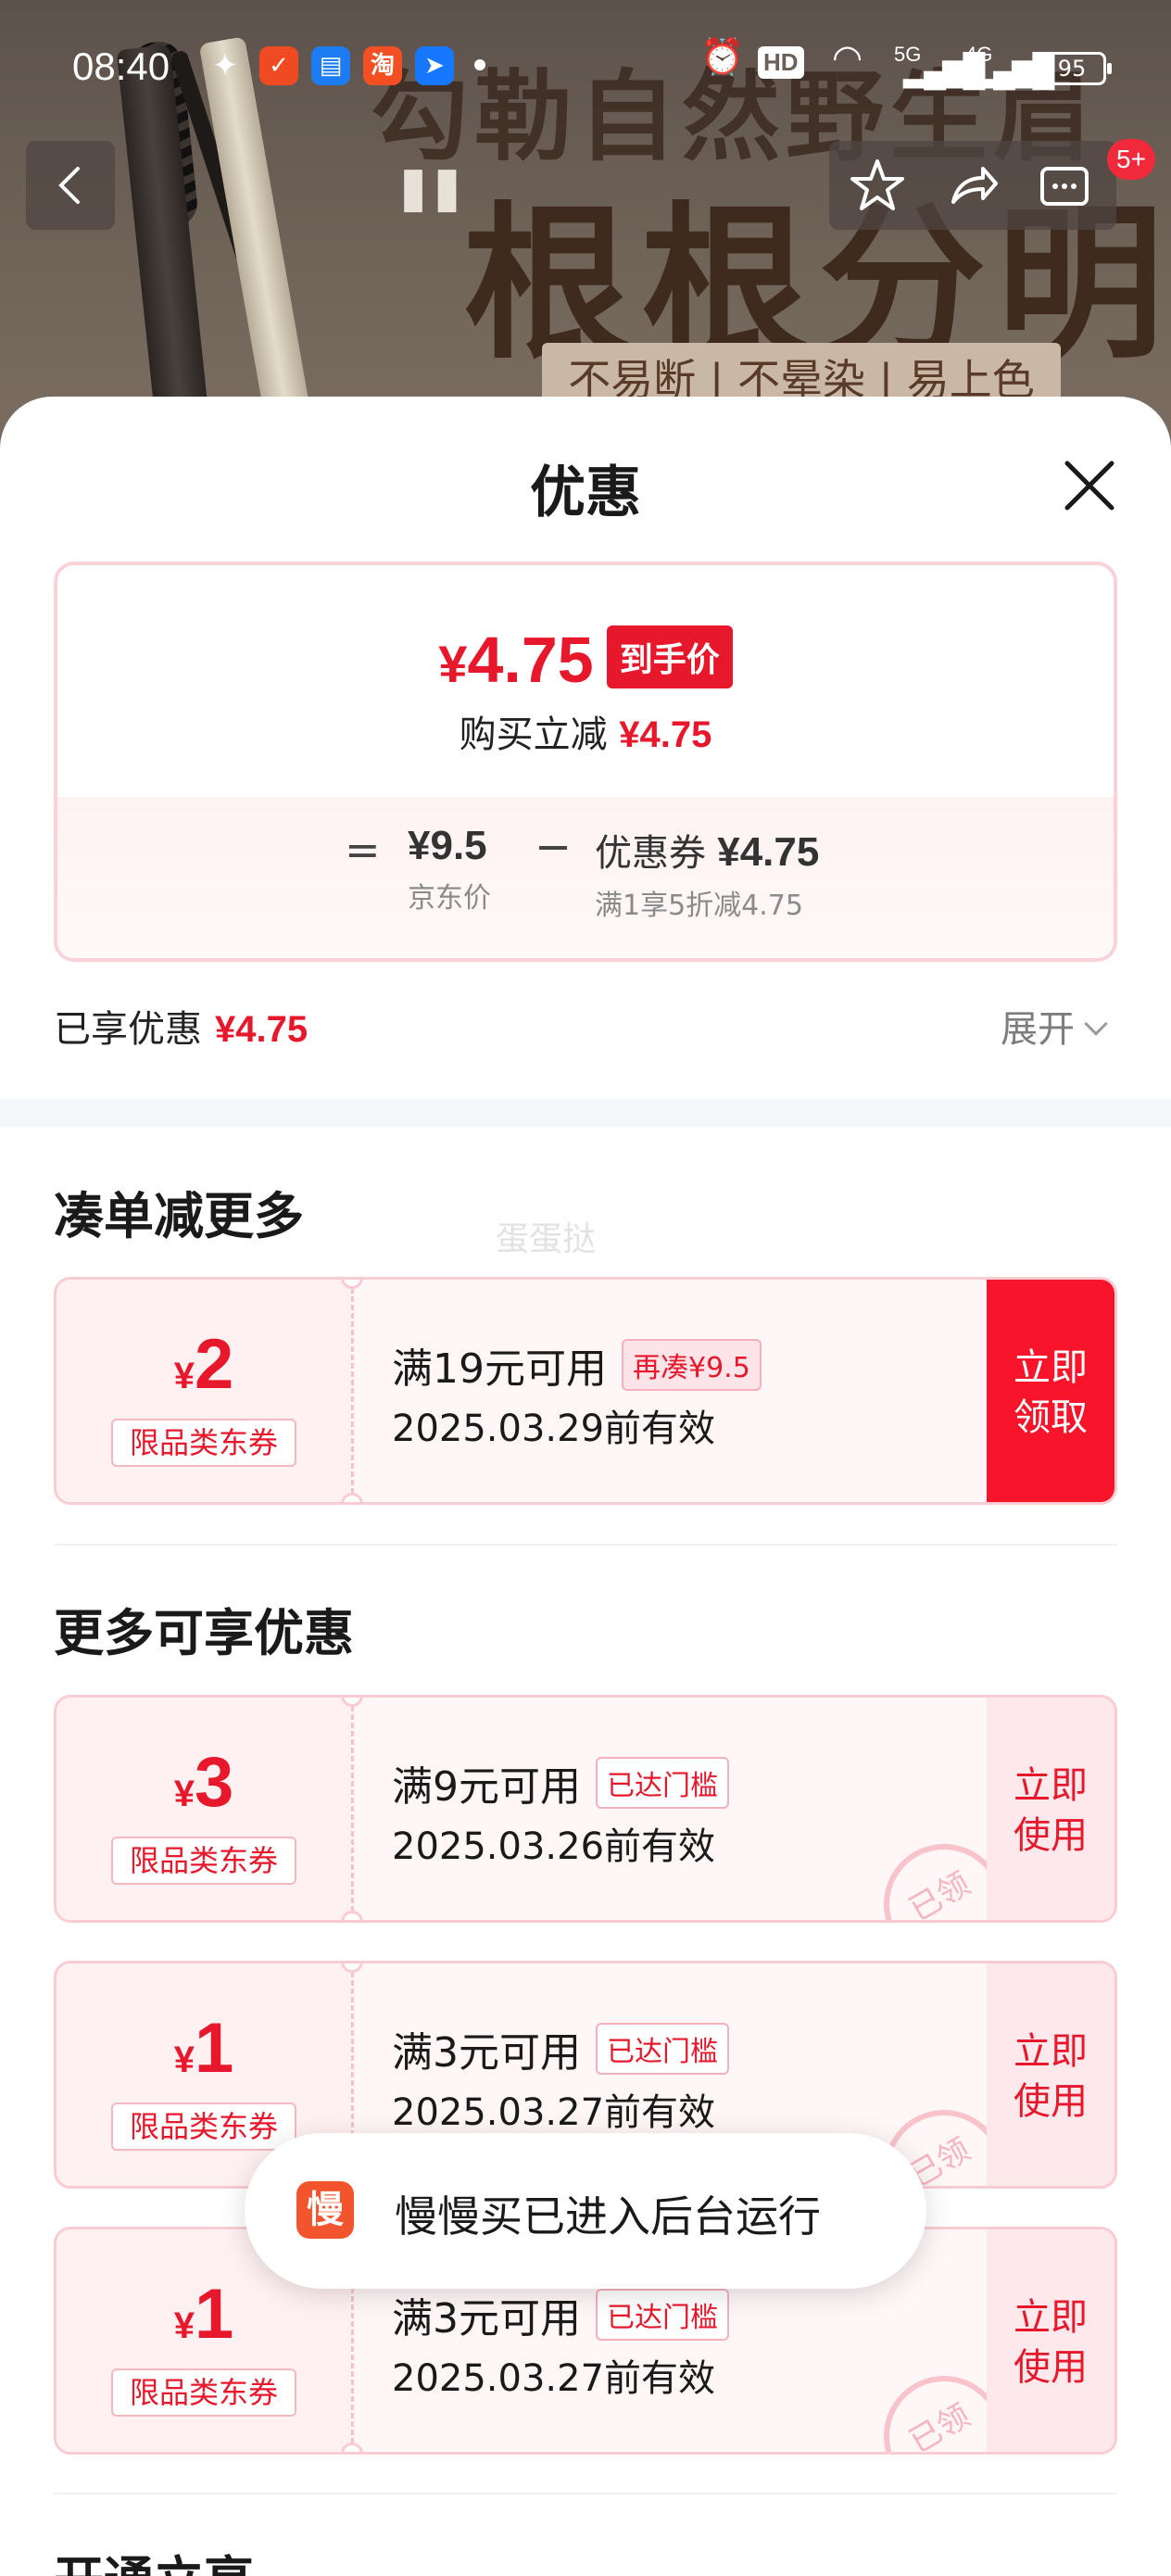 The height and width of the screenshot is (2576, 1171). Describe the element at coordinates (547, 1239) in the screenshot. I see `watermark: 蛋蛋挞` at that location.